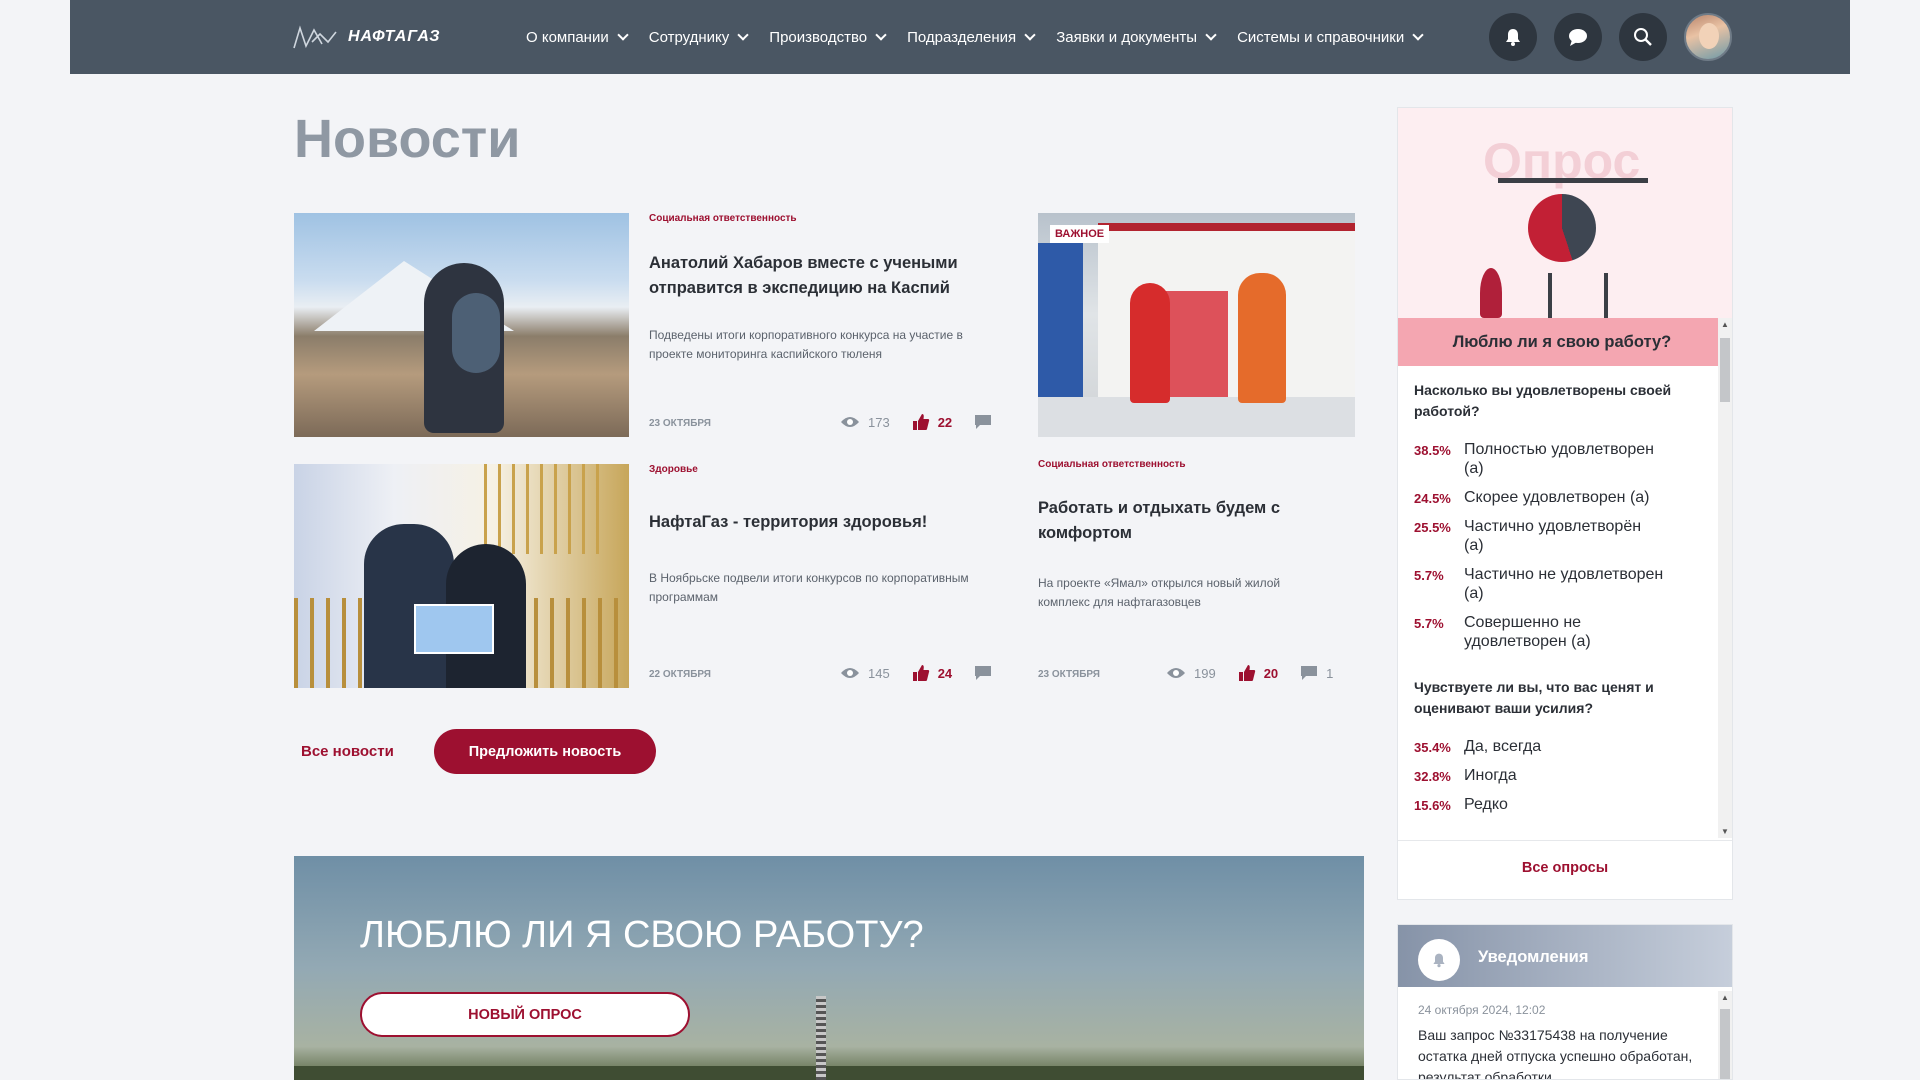  I want to click on poll-option: 24.5% Скорее удовлетворен (а), so click(1564, 497).